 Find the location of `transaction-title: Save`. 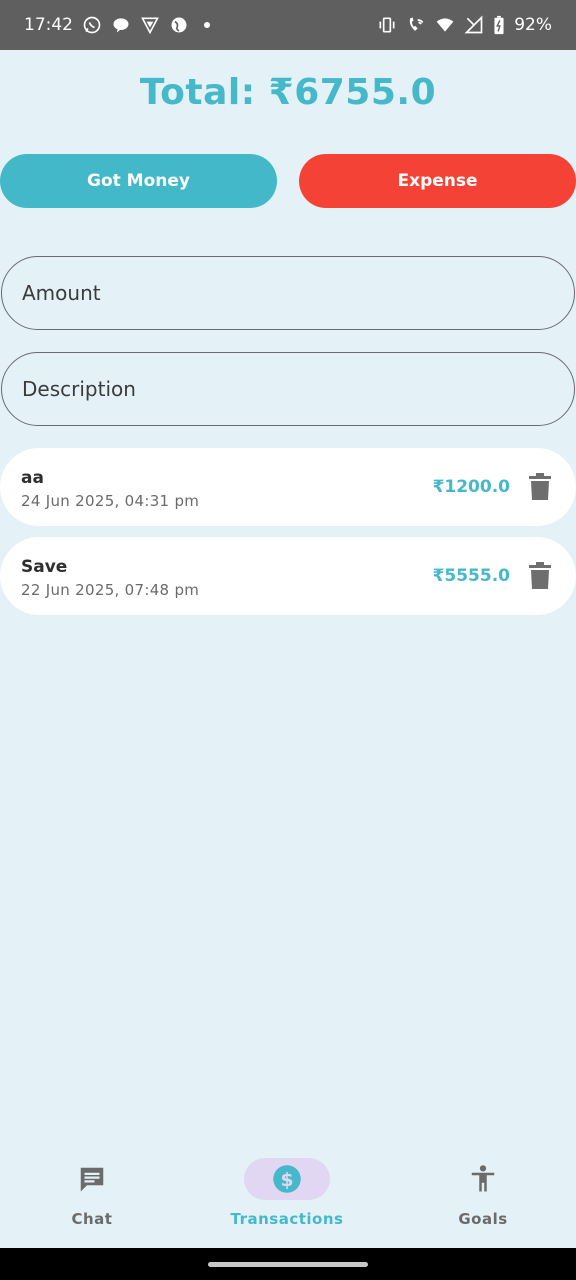

transaction-title: Save is located at coordinates (44, 567).